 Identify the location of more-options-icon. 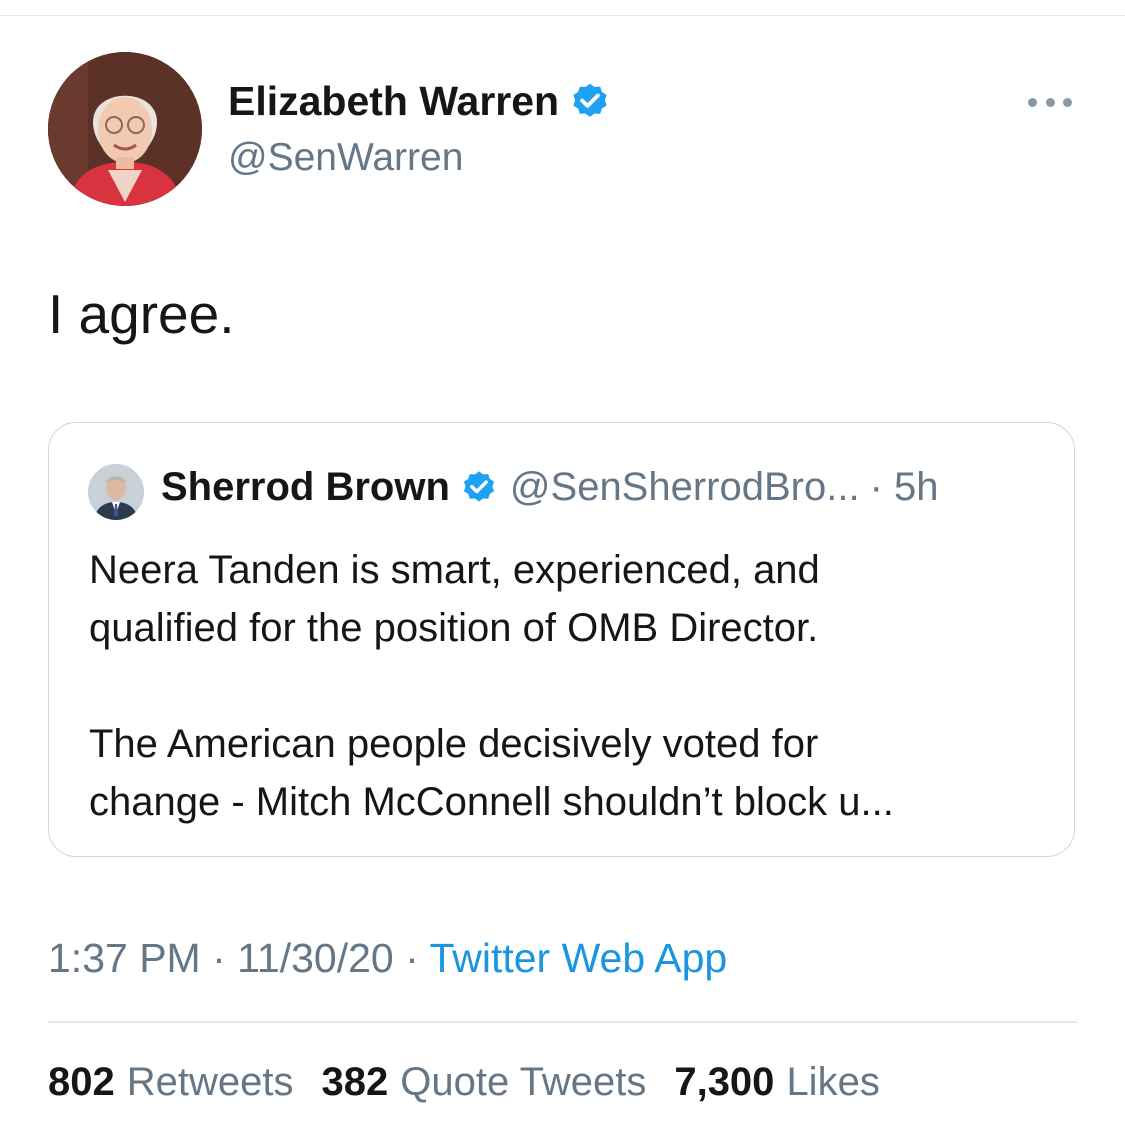
(1050, 102).